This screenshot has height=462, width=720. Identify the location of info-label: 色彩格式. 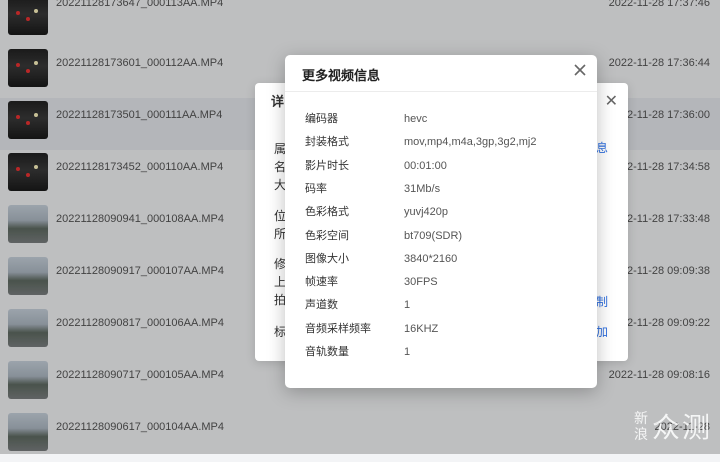
(327, 212).